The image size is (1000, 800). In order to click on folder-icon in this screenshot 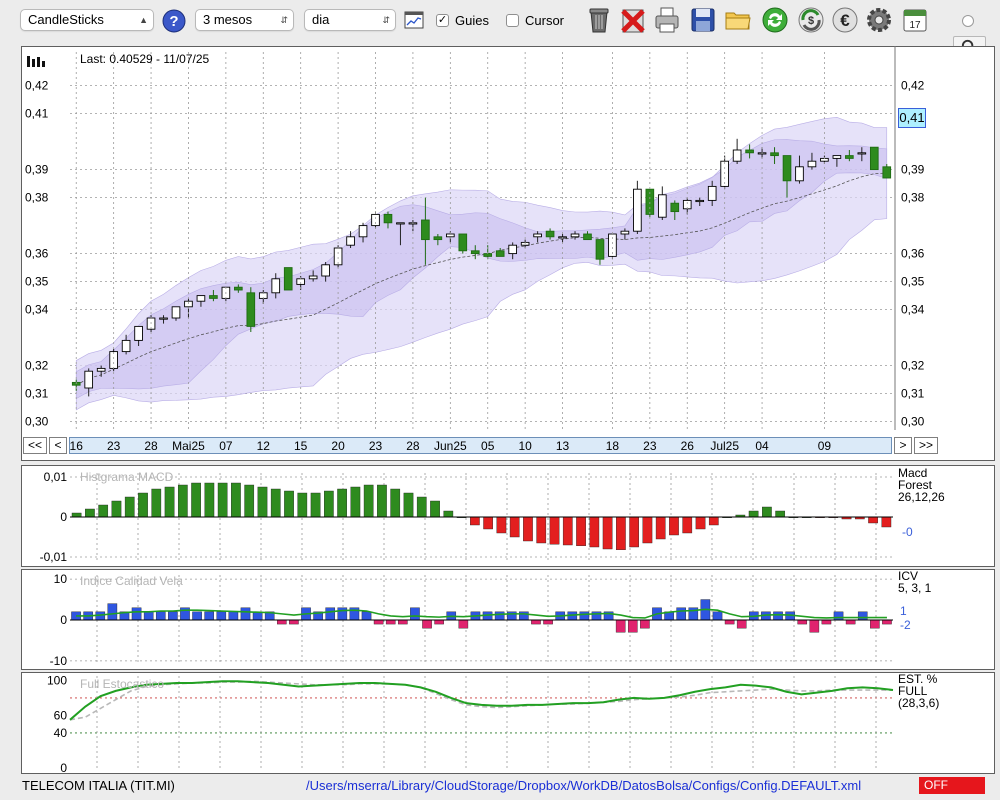, I will do `click(738, 20)`.